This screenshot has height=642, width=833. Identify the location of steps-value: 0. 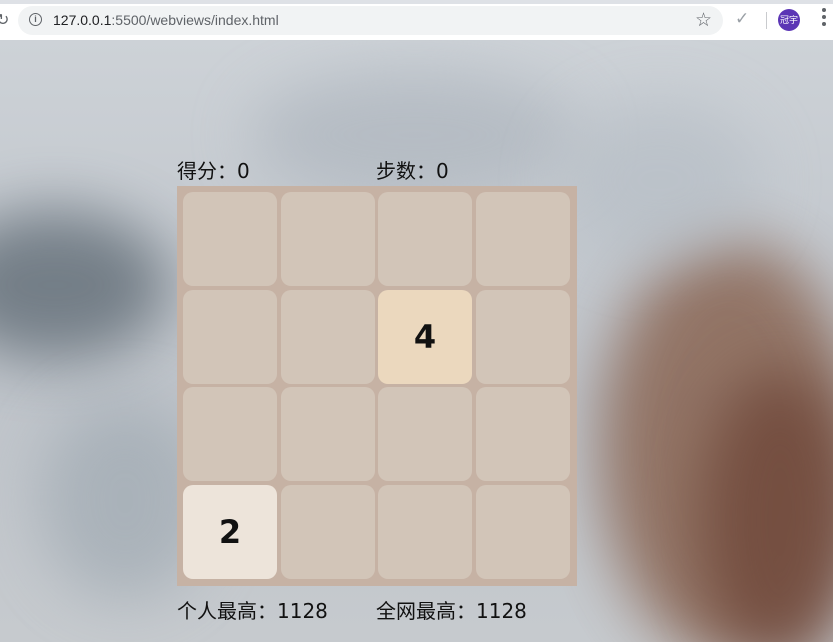
(442, 171).